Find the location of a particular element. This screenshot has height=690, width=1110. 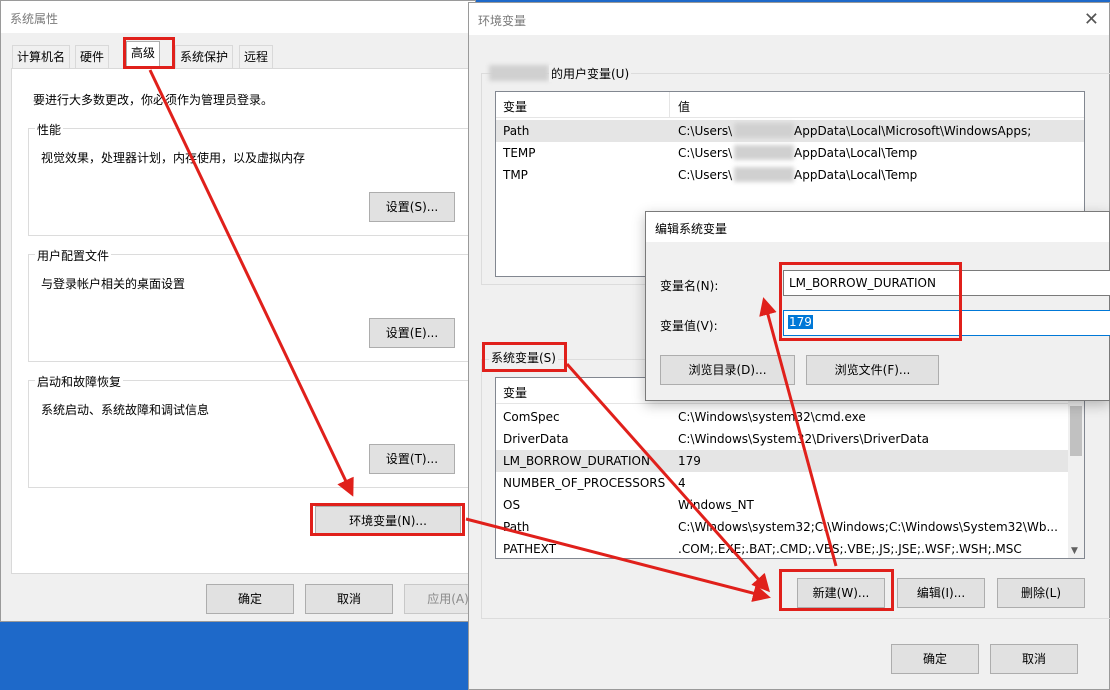

variable-name: ComSpec is located at coordinates (531, 417).